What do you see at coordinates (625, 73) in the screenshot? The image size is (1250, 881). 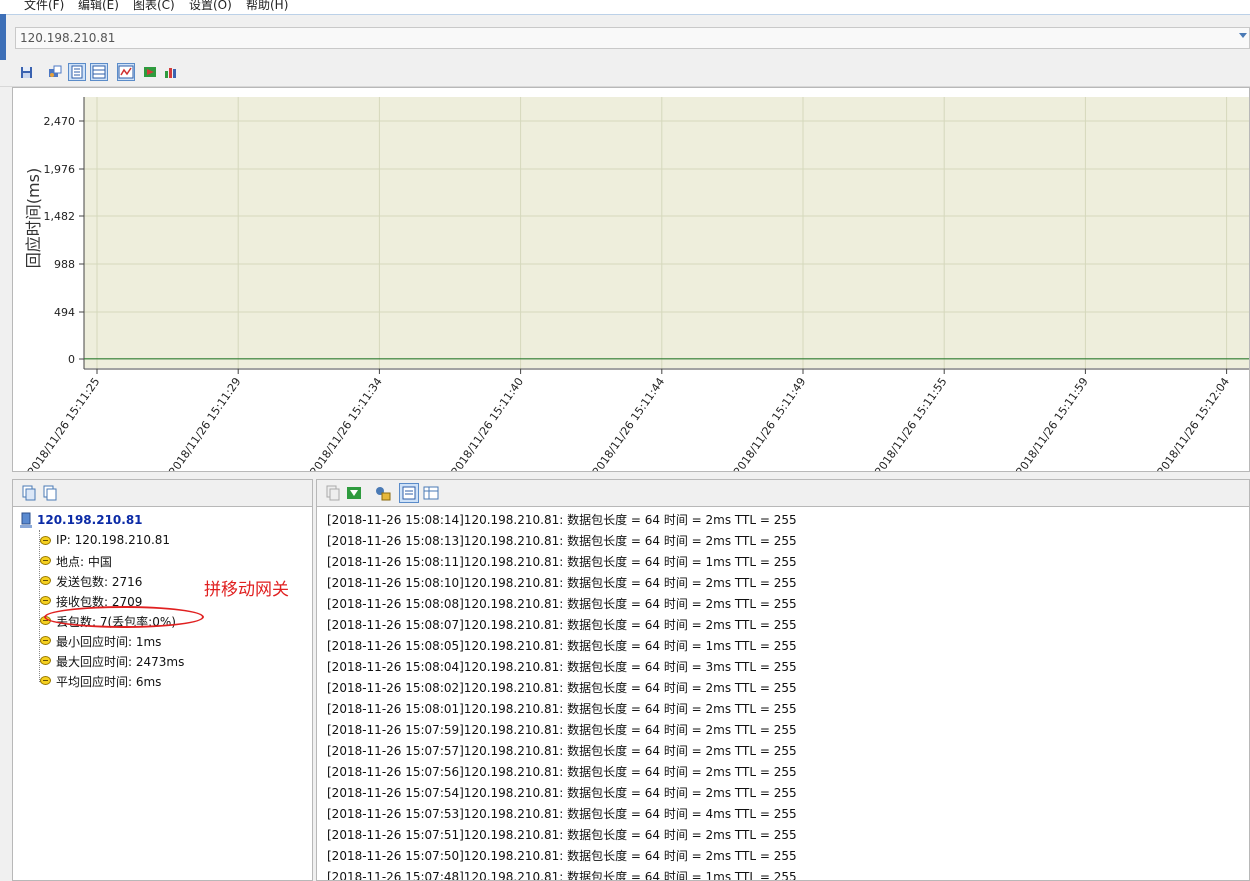 I see `toolbar` at bounding box center [625, 73].